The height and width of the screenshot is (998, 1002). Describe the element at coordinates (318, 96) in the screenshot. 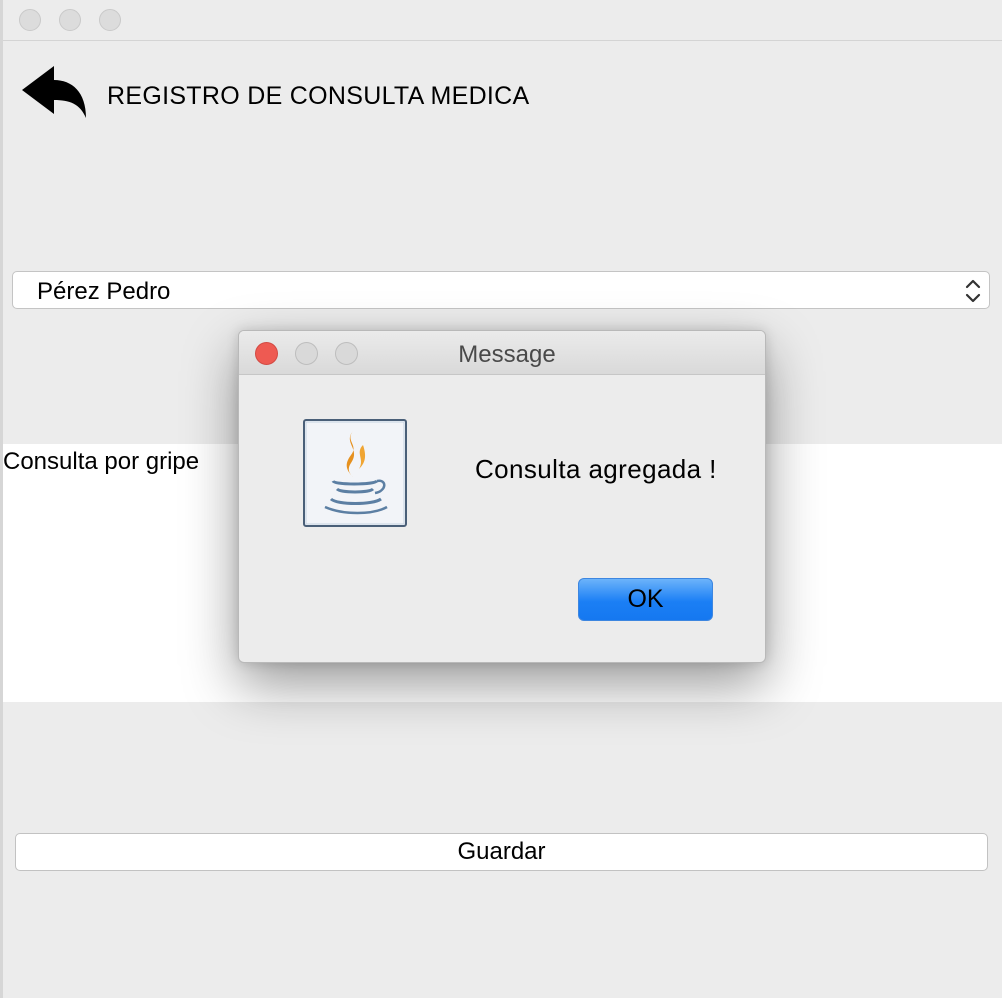

I see `page-title: REGISTRO DE CONSULTA MEDICA` at that location.